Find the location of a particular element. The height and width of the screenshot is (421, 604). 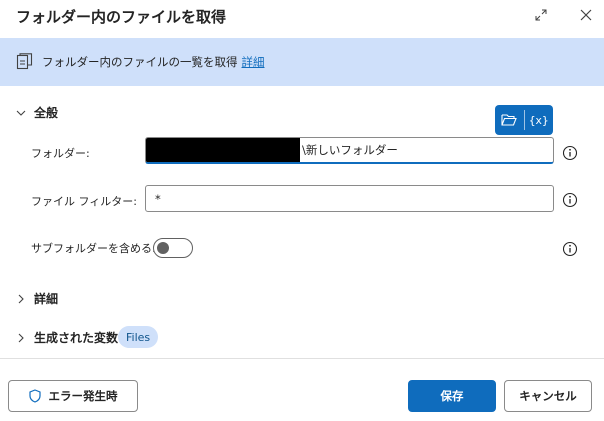

expand-icon is located at coordinates (541, 15).